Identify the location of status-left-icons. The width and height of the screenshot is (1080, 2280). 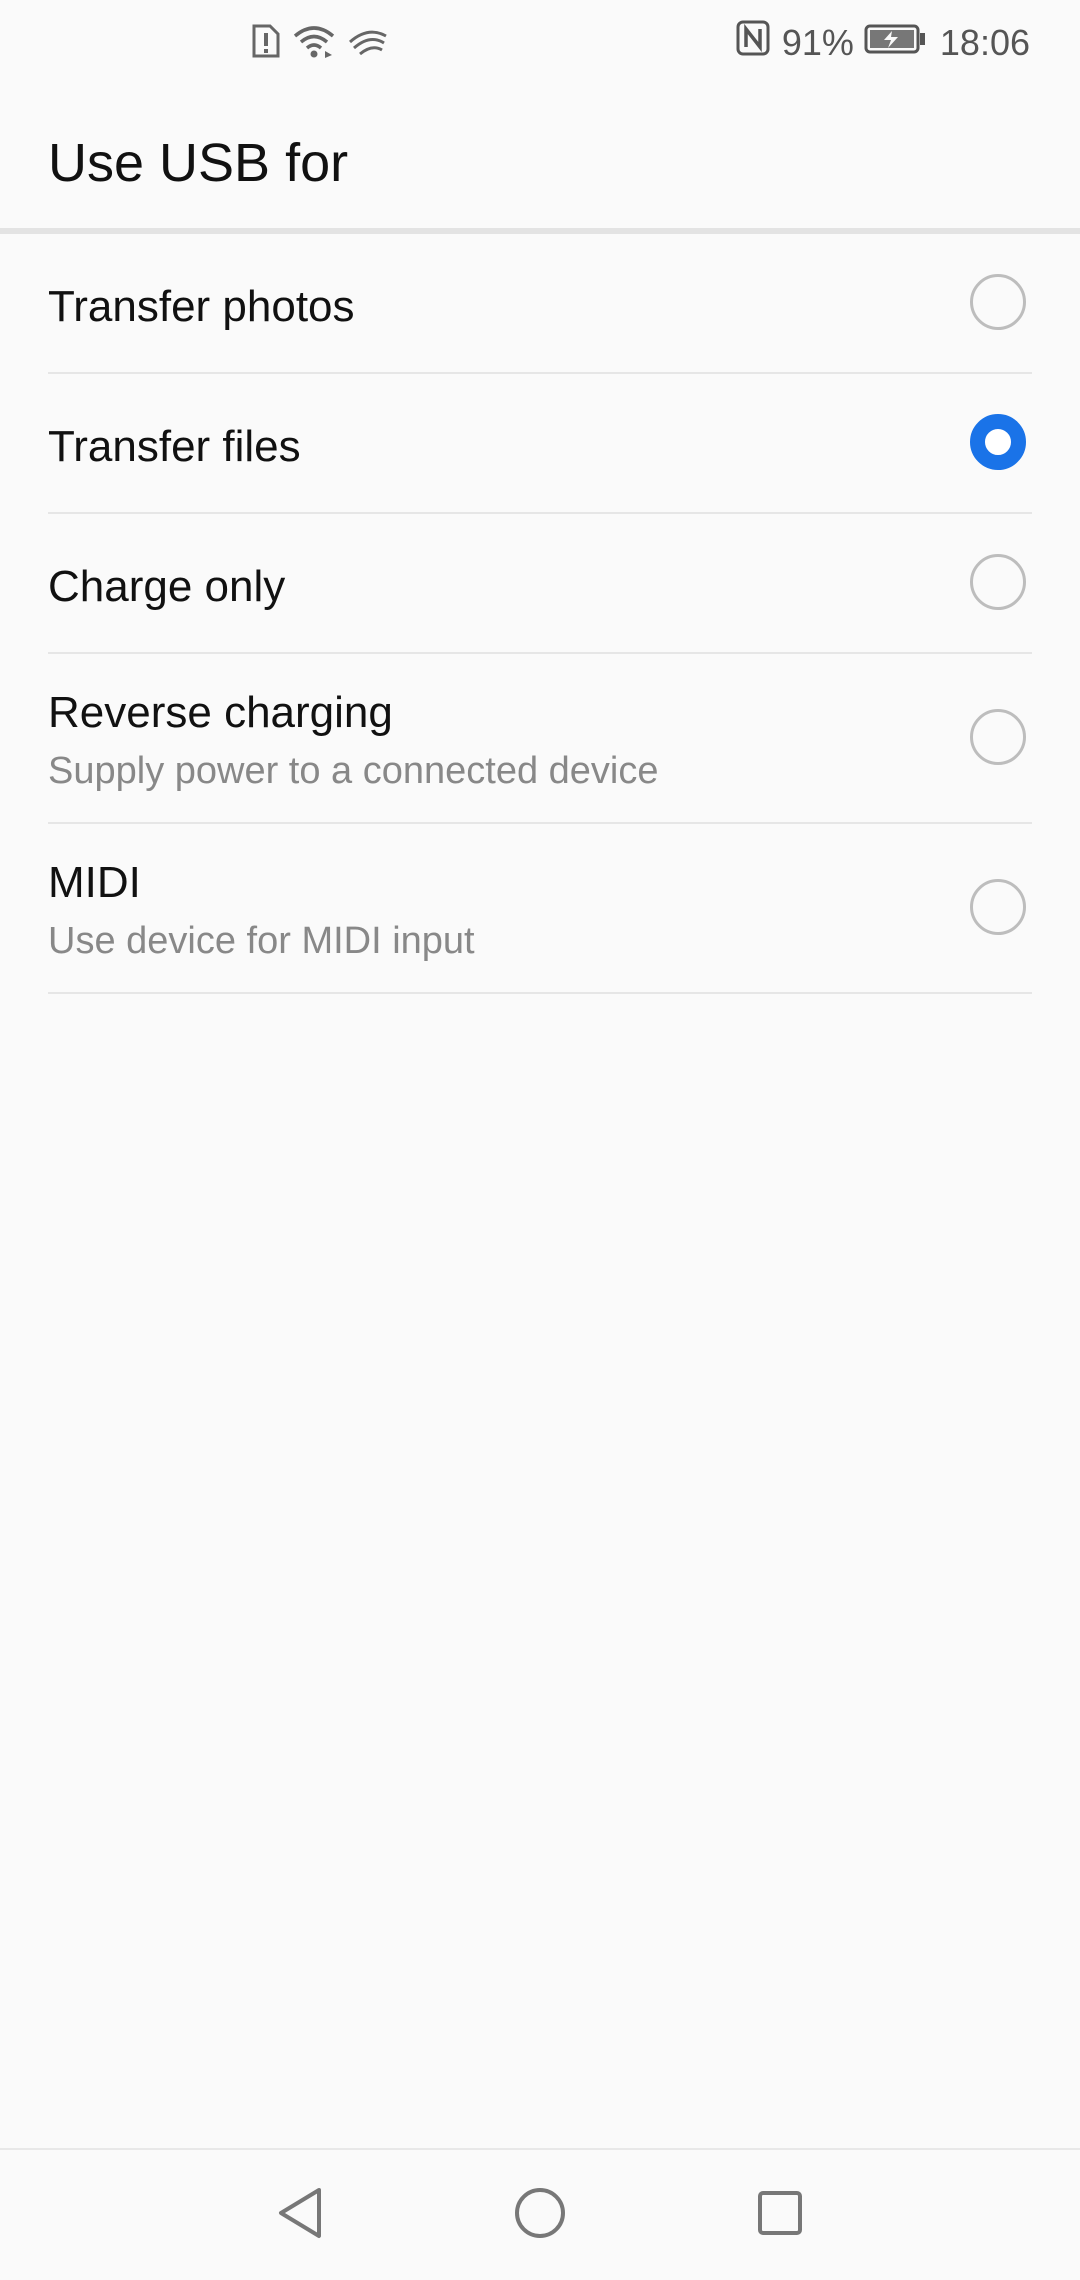
(319, 43).